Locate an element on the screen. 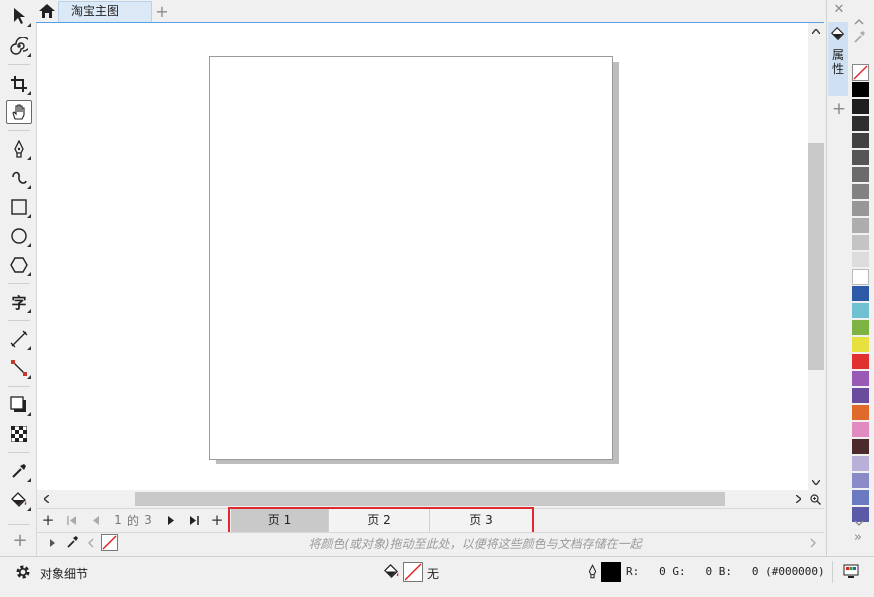 The width and height of the screenshot is (874, 597). text-tool-glyph: 字 is located at coordinates (19, 302).